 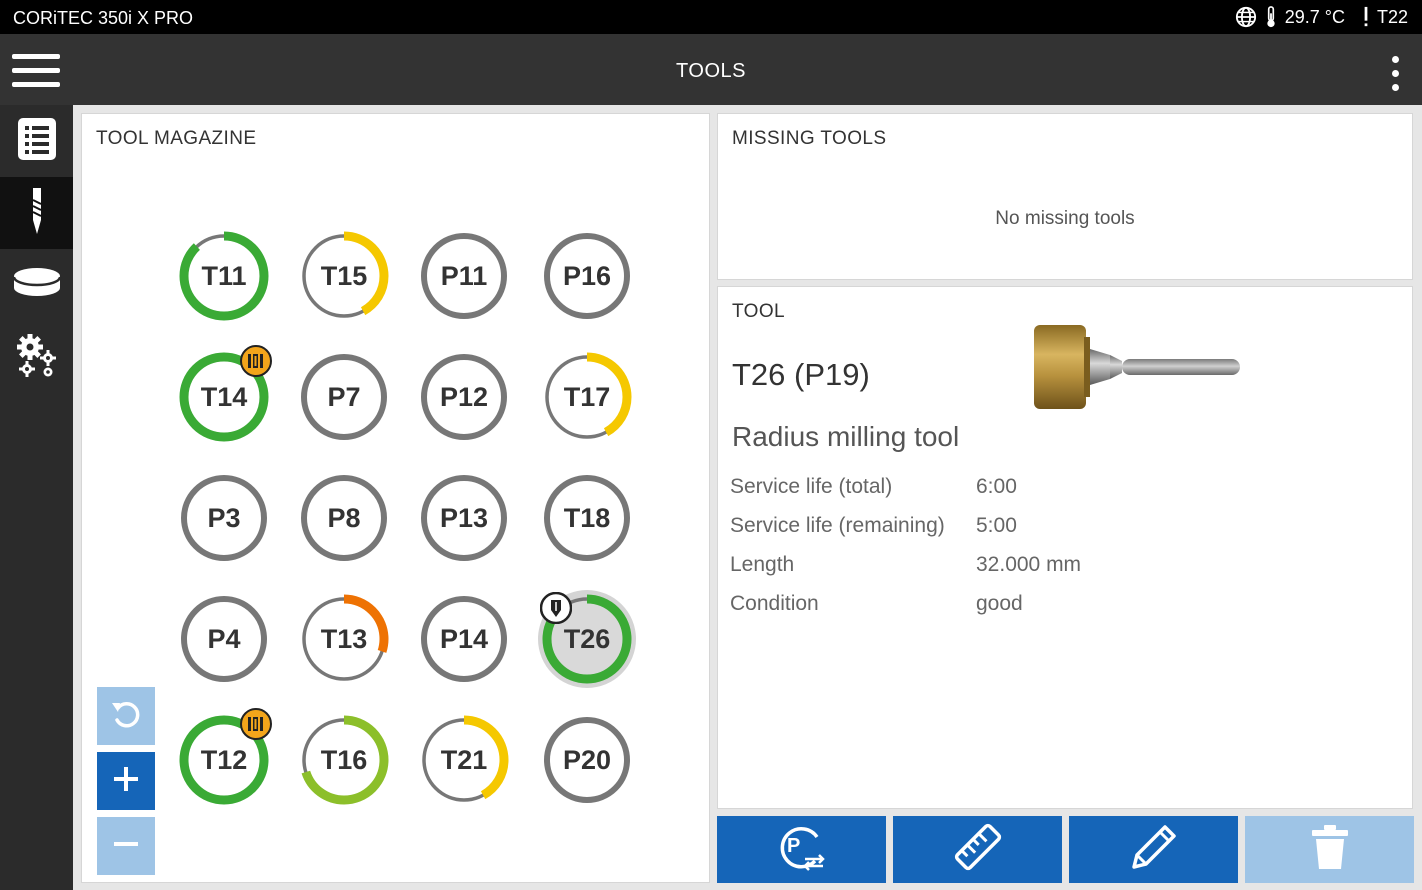 I want to click on delete-button, so click(x=1329, y=849).